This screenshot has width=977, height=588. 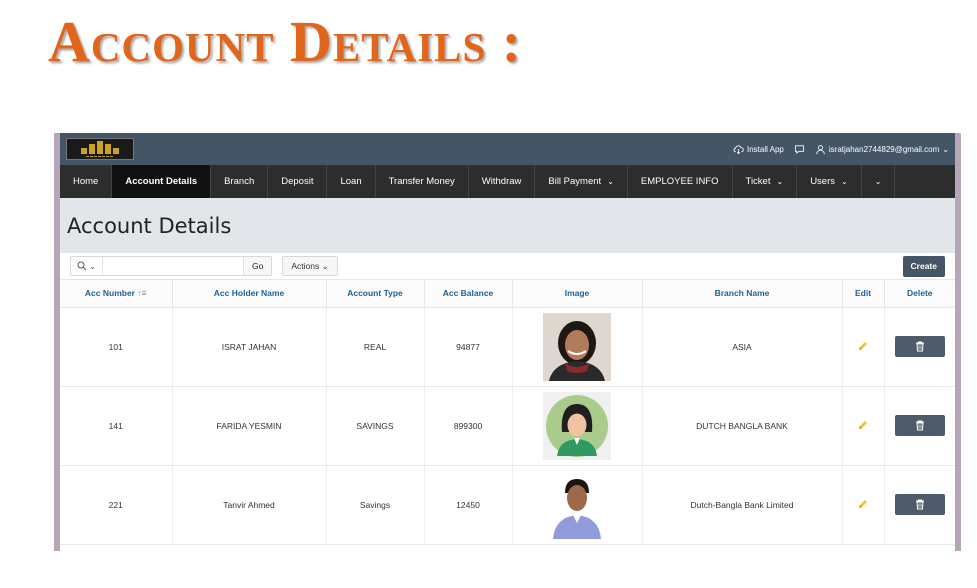 What do you see at coordinates (507, 225) in the screenshot?
I see `page-header: Account Details` at bounding box center [507, 225].